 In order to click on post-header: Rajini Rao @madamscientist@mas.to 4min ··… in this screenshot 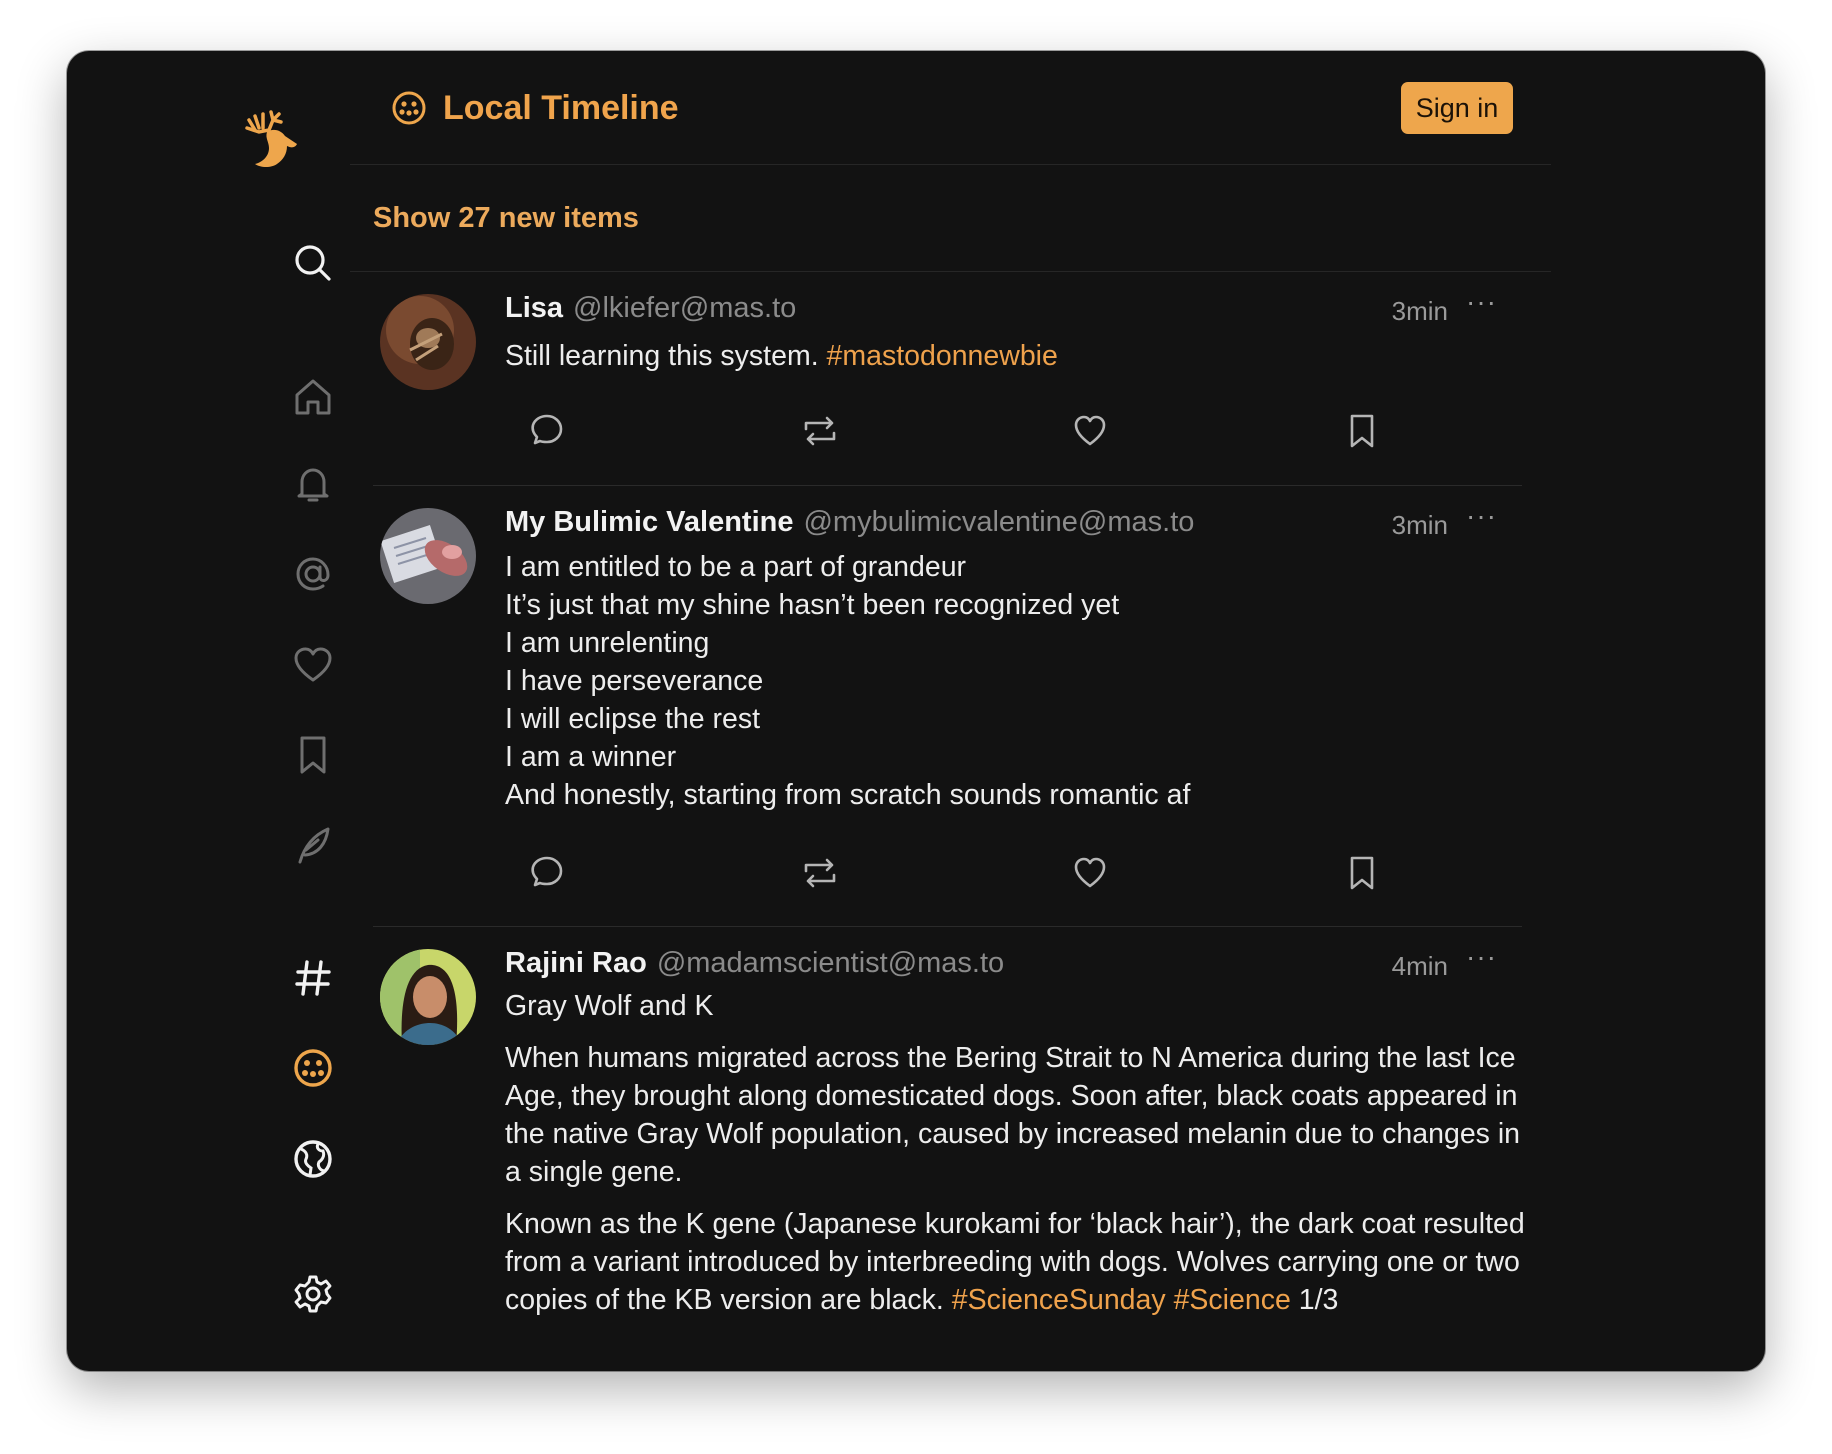, I will do `click(1010, 964)`.